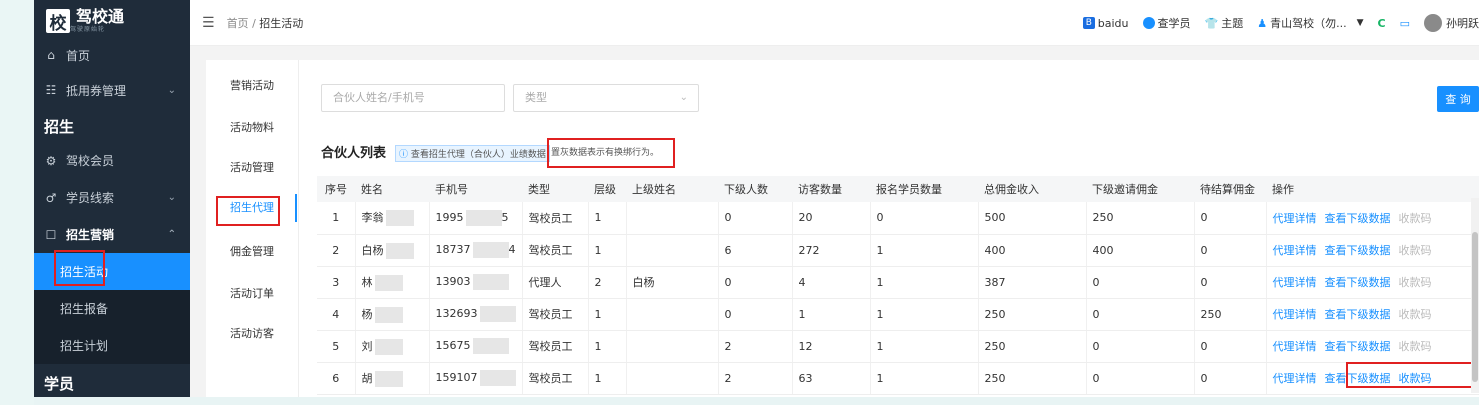 The width and height of the screenshot is (1479, 405). What do you see at coordinates (605, 151) in the screenshot?
I see `grey-data-note: 置灰数据表示有换绑行为。` at bounding box center [605, 151].